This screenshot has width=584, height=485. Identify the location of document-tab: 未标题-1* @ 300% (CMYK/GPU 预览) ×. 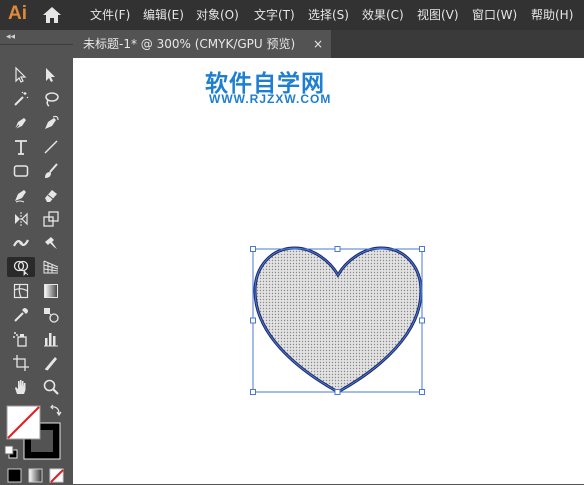
(202, 44).